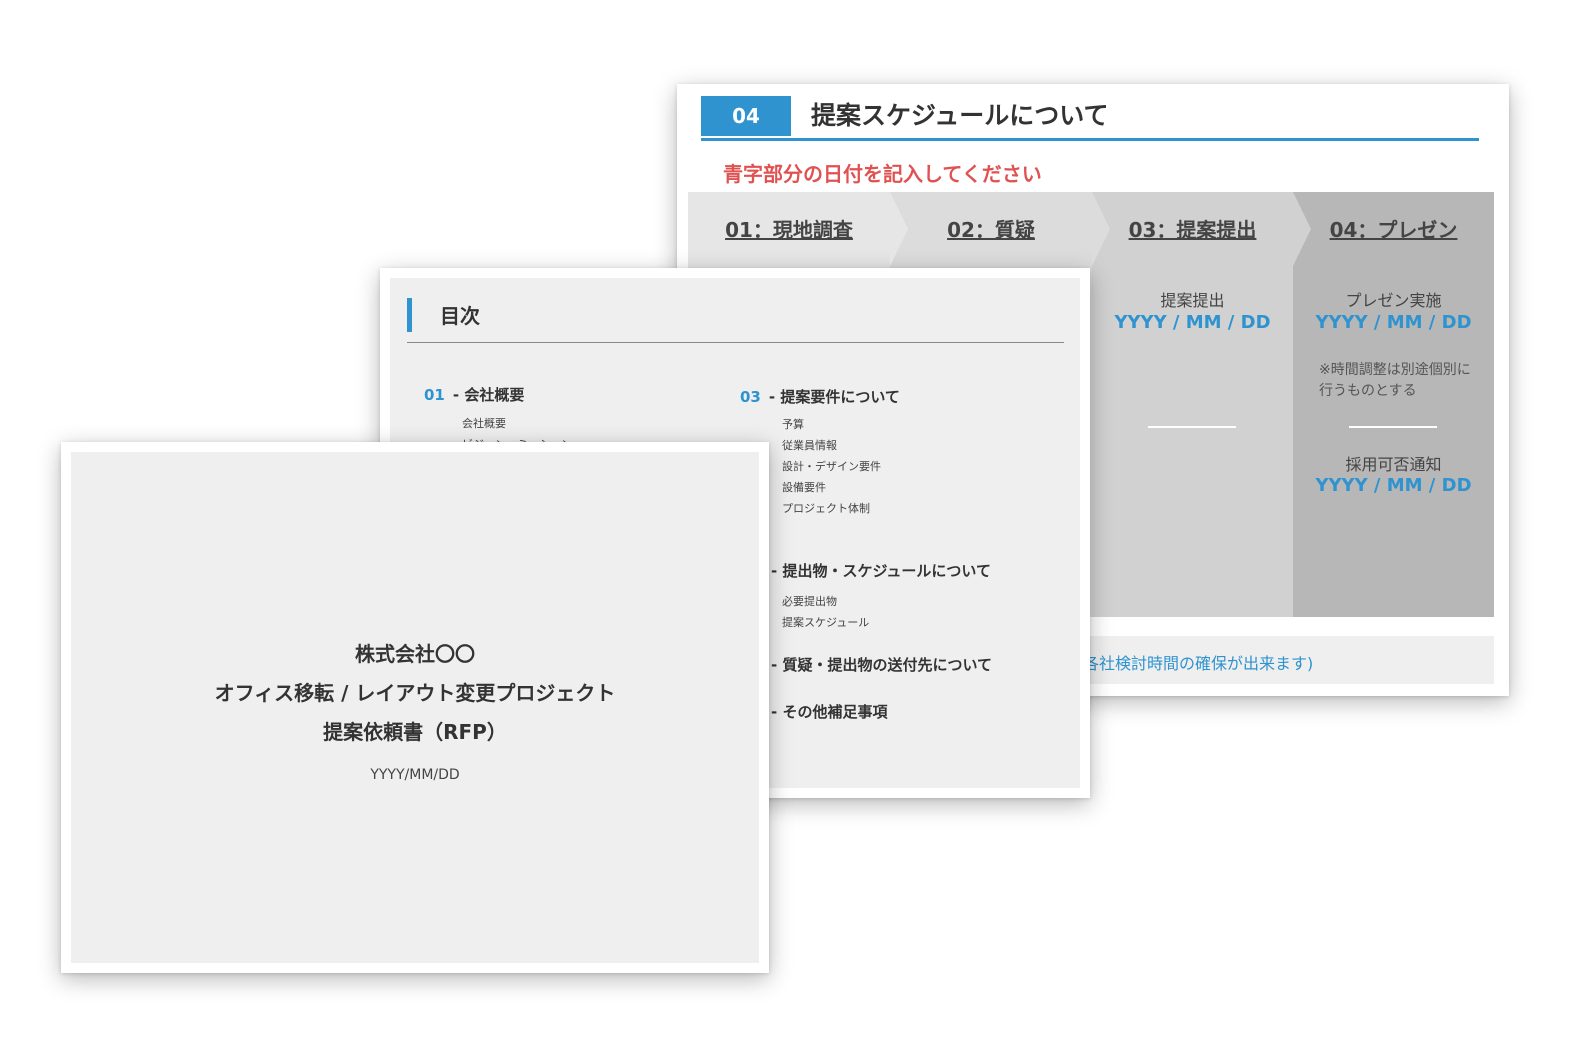  What do you see at coordinates (460, 316) in the screenshot?
I see `toc-title: 目次` at bounding box center [460, 316].